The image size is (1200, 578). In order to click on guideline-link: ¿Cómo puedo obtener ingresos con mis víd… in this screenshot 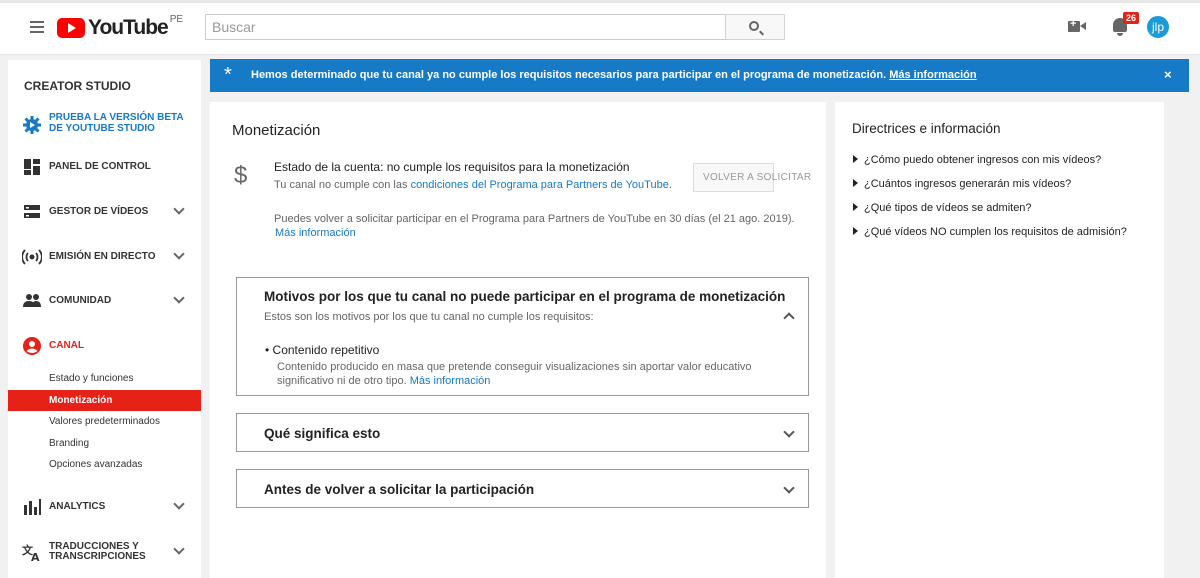, I will do `click(977, 160)`.